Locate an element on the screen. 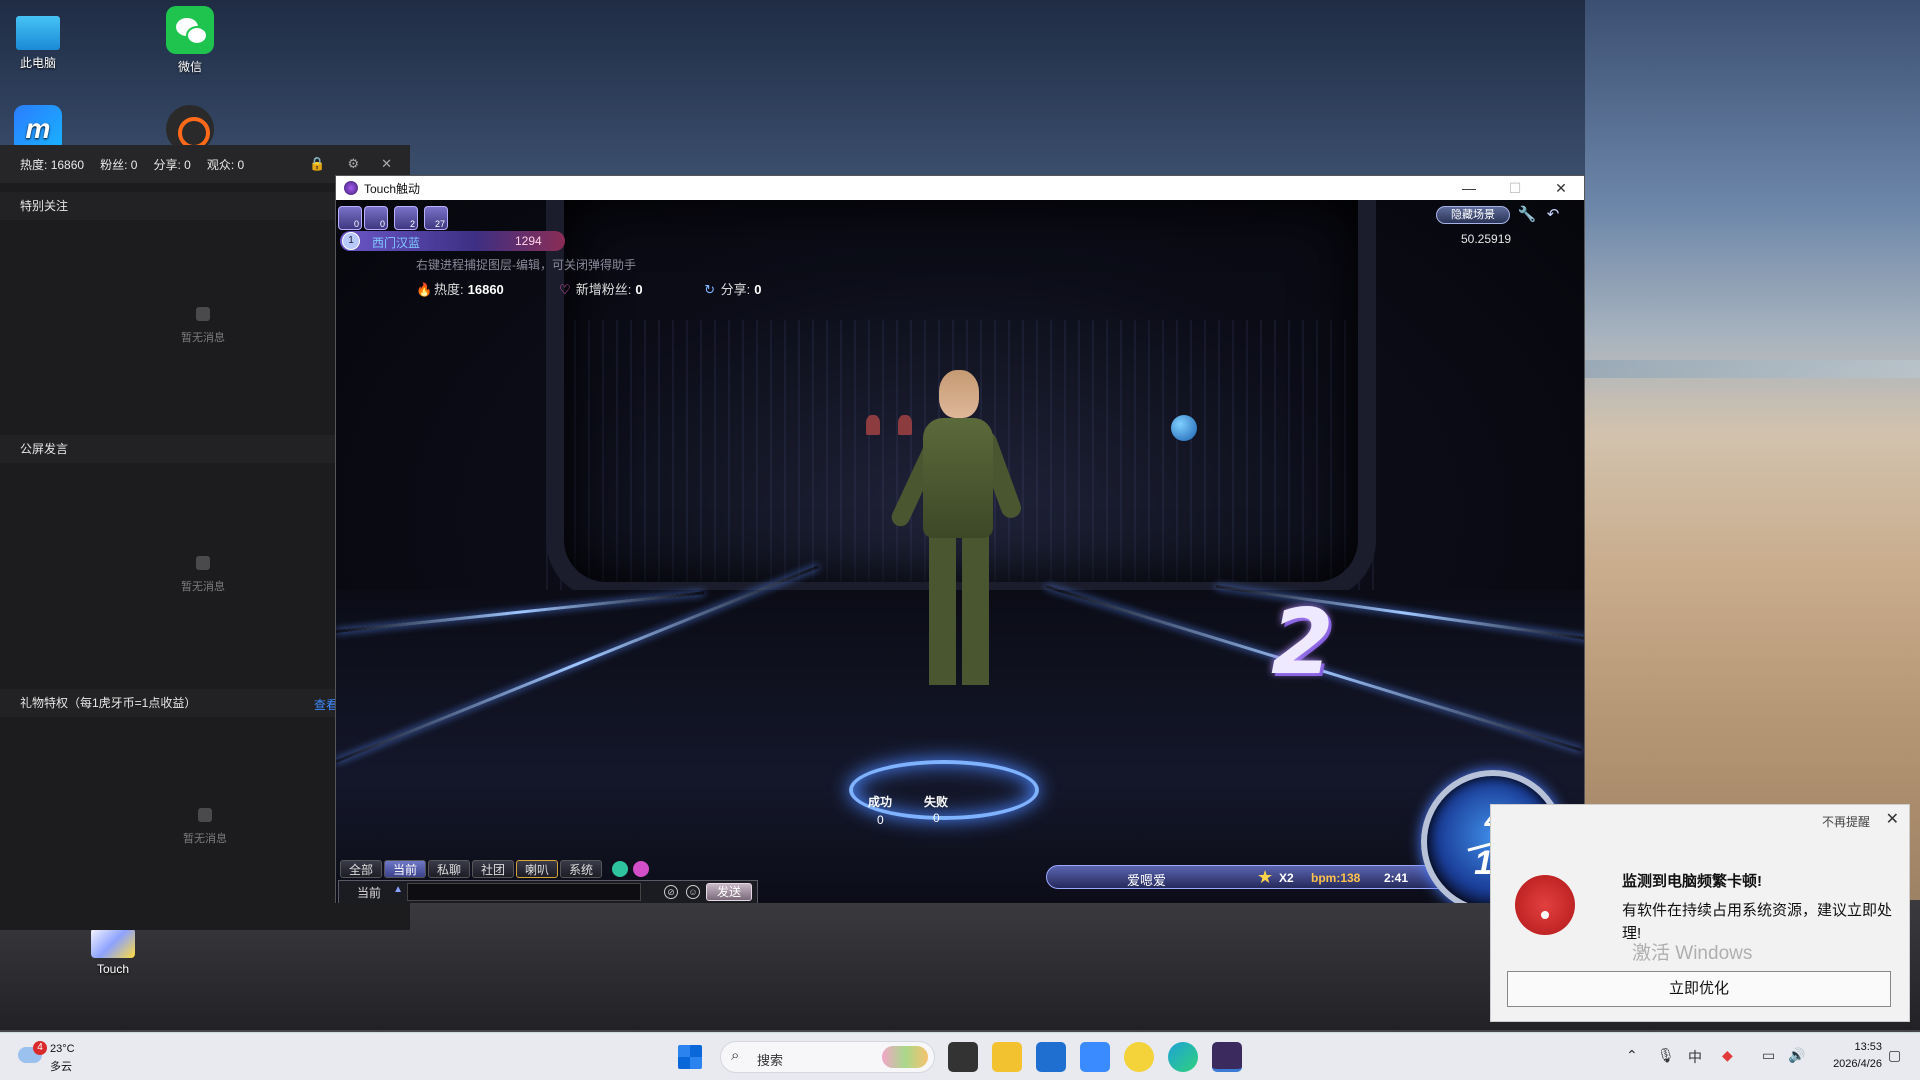  search-icon: ⌕ is located at coordinates (735, 1055).